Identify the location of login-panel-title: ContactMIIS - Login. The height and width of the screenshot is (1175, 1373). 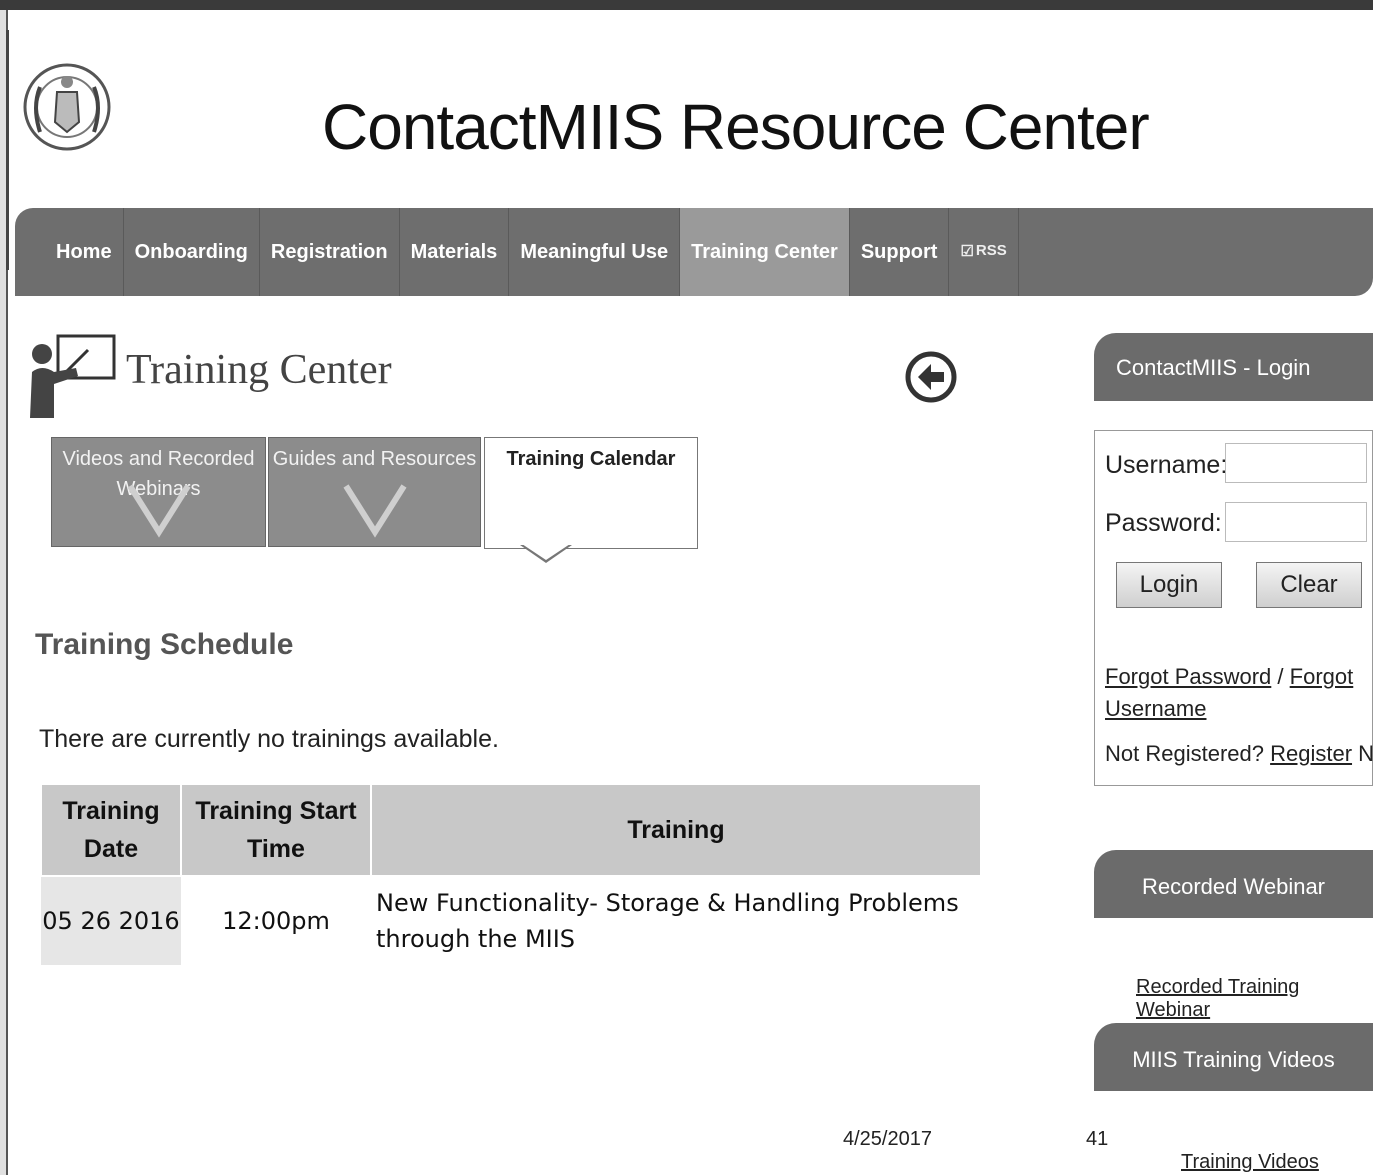
(1213, 367).